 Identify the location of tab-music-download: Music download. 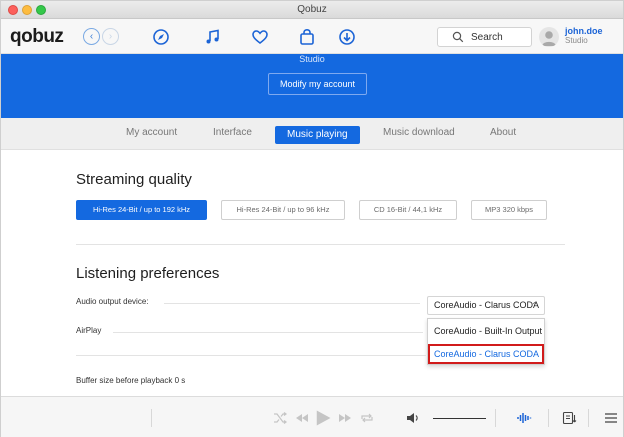
(419, 132).